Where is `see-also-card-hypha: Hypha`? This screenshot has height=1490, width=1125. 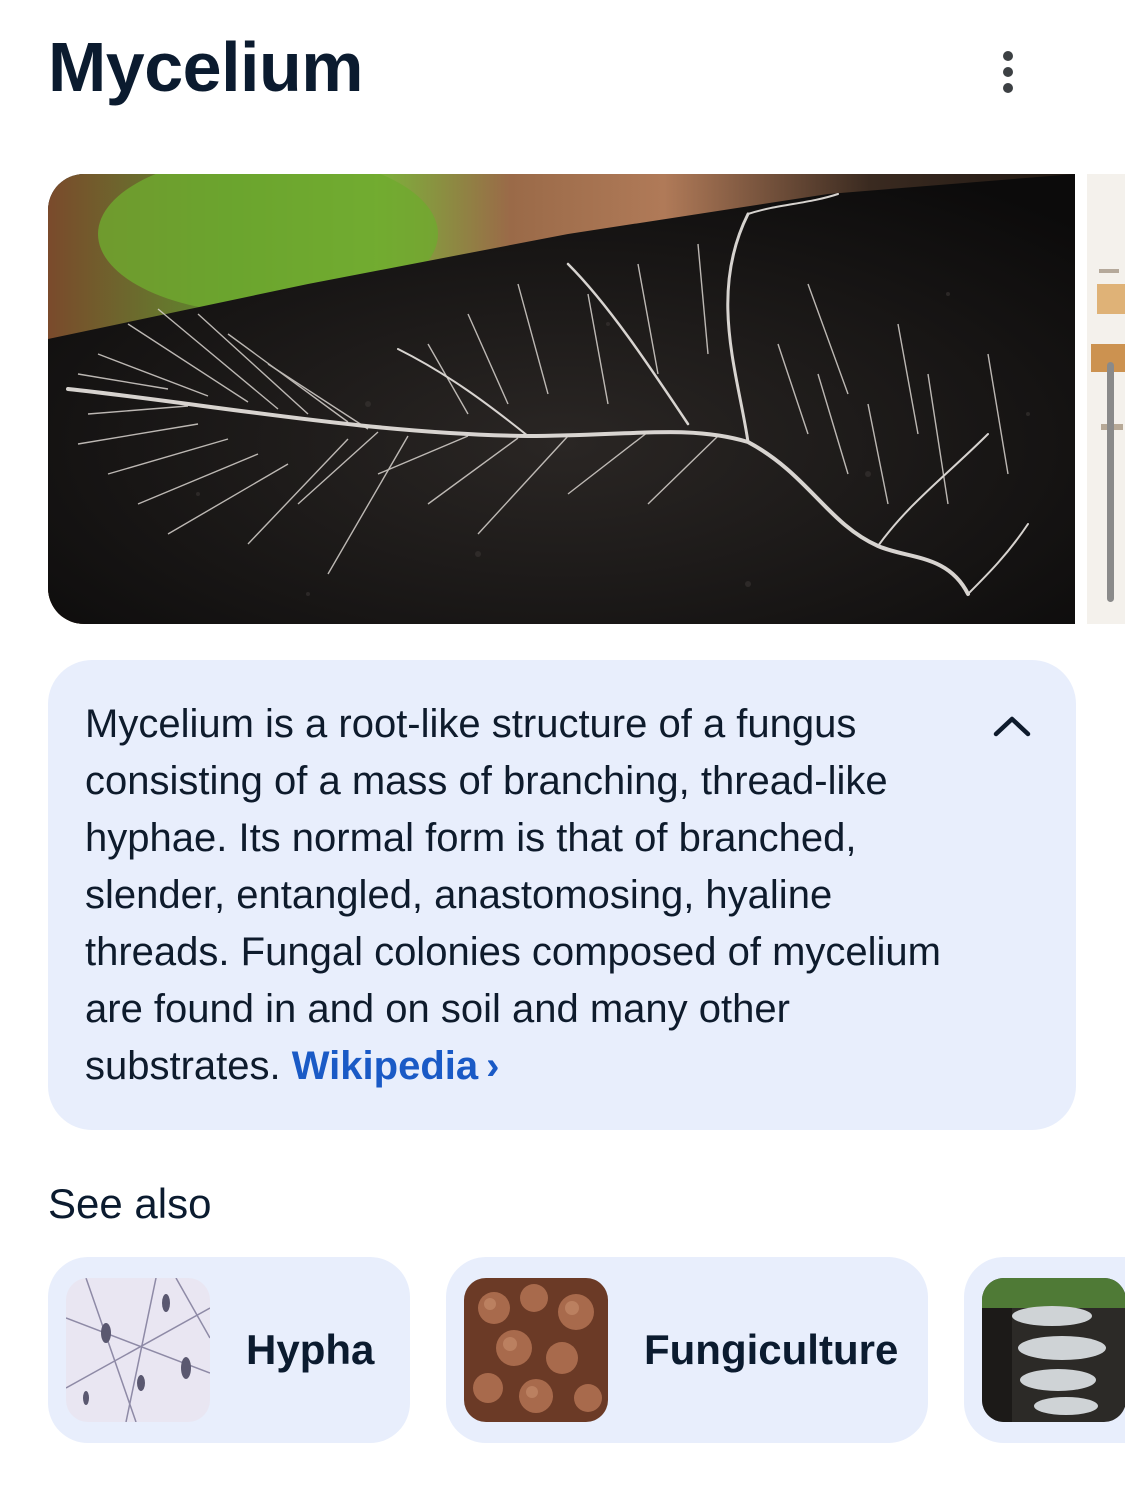 see-also-card-hypha: Hypha is located at coordinates (229, 1350).